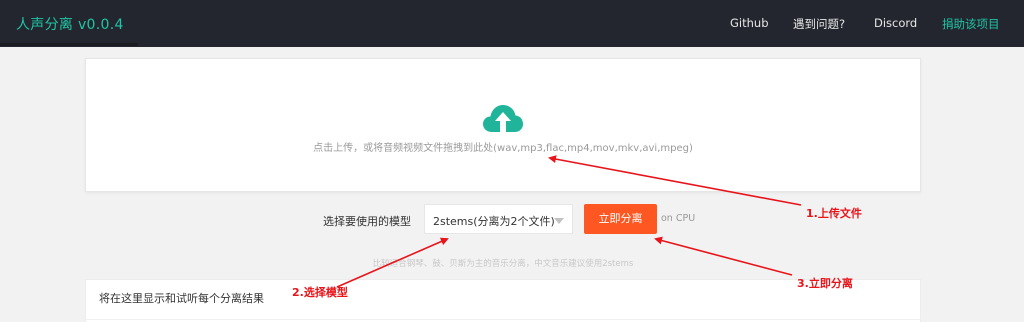 This screenshot has width=1024, height=322. Describe the element at coordinates (69, 44) in the screenshot. I see `logo-underline` at that location.